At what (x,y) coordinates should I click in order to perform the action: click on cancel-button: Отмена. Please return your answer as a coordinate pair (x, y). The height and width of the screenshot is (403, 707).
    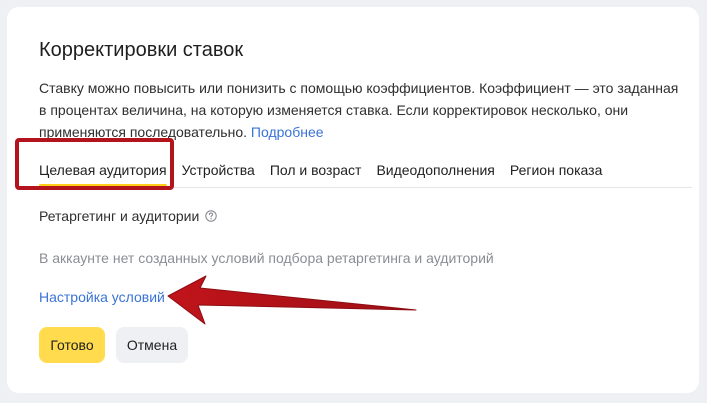
    Looking at the image, I should click on (152, 345).